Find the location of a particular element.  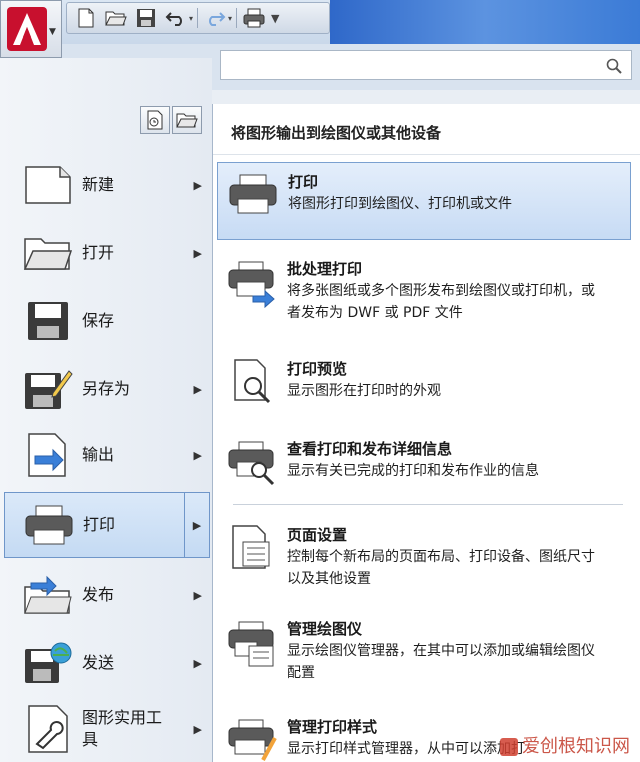

submenu-item-title: 管理绘图仪 is located at coordinates (325, 629).